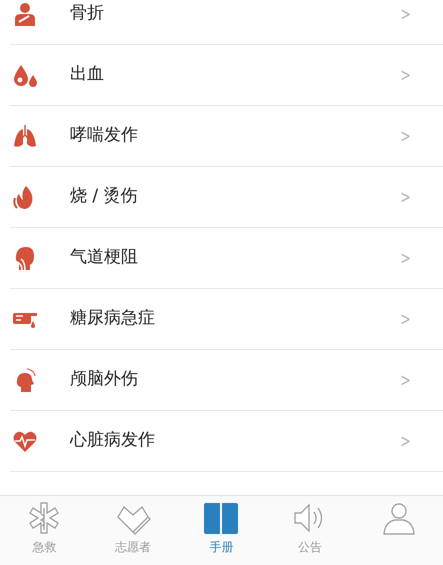  I want to click on lungs-icon, so click(25, 136).